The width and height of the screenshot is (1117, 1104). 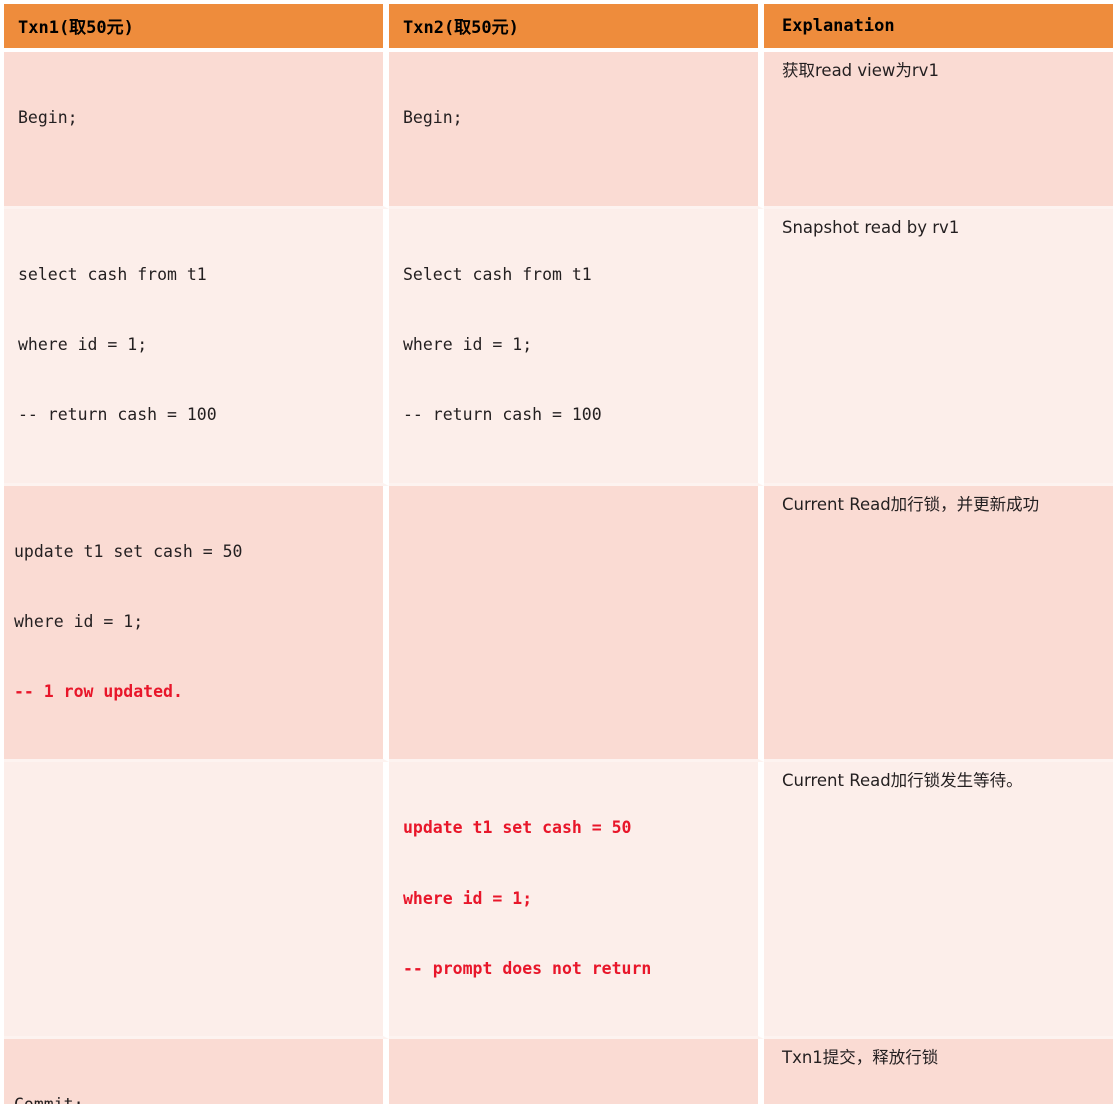 What do you see at coordinates (468, 898) in the screenshot?
I see `code-line-highlighted: where id = 1;` at bounding box center [468, 898].